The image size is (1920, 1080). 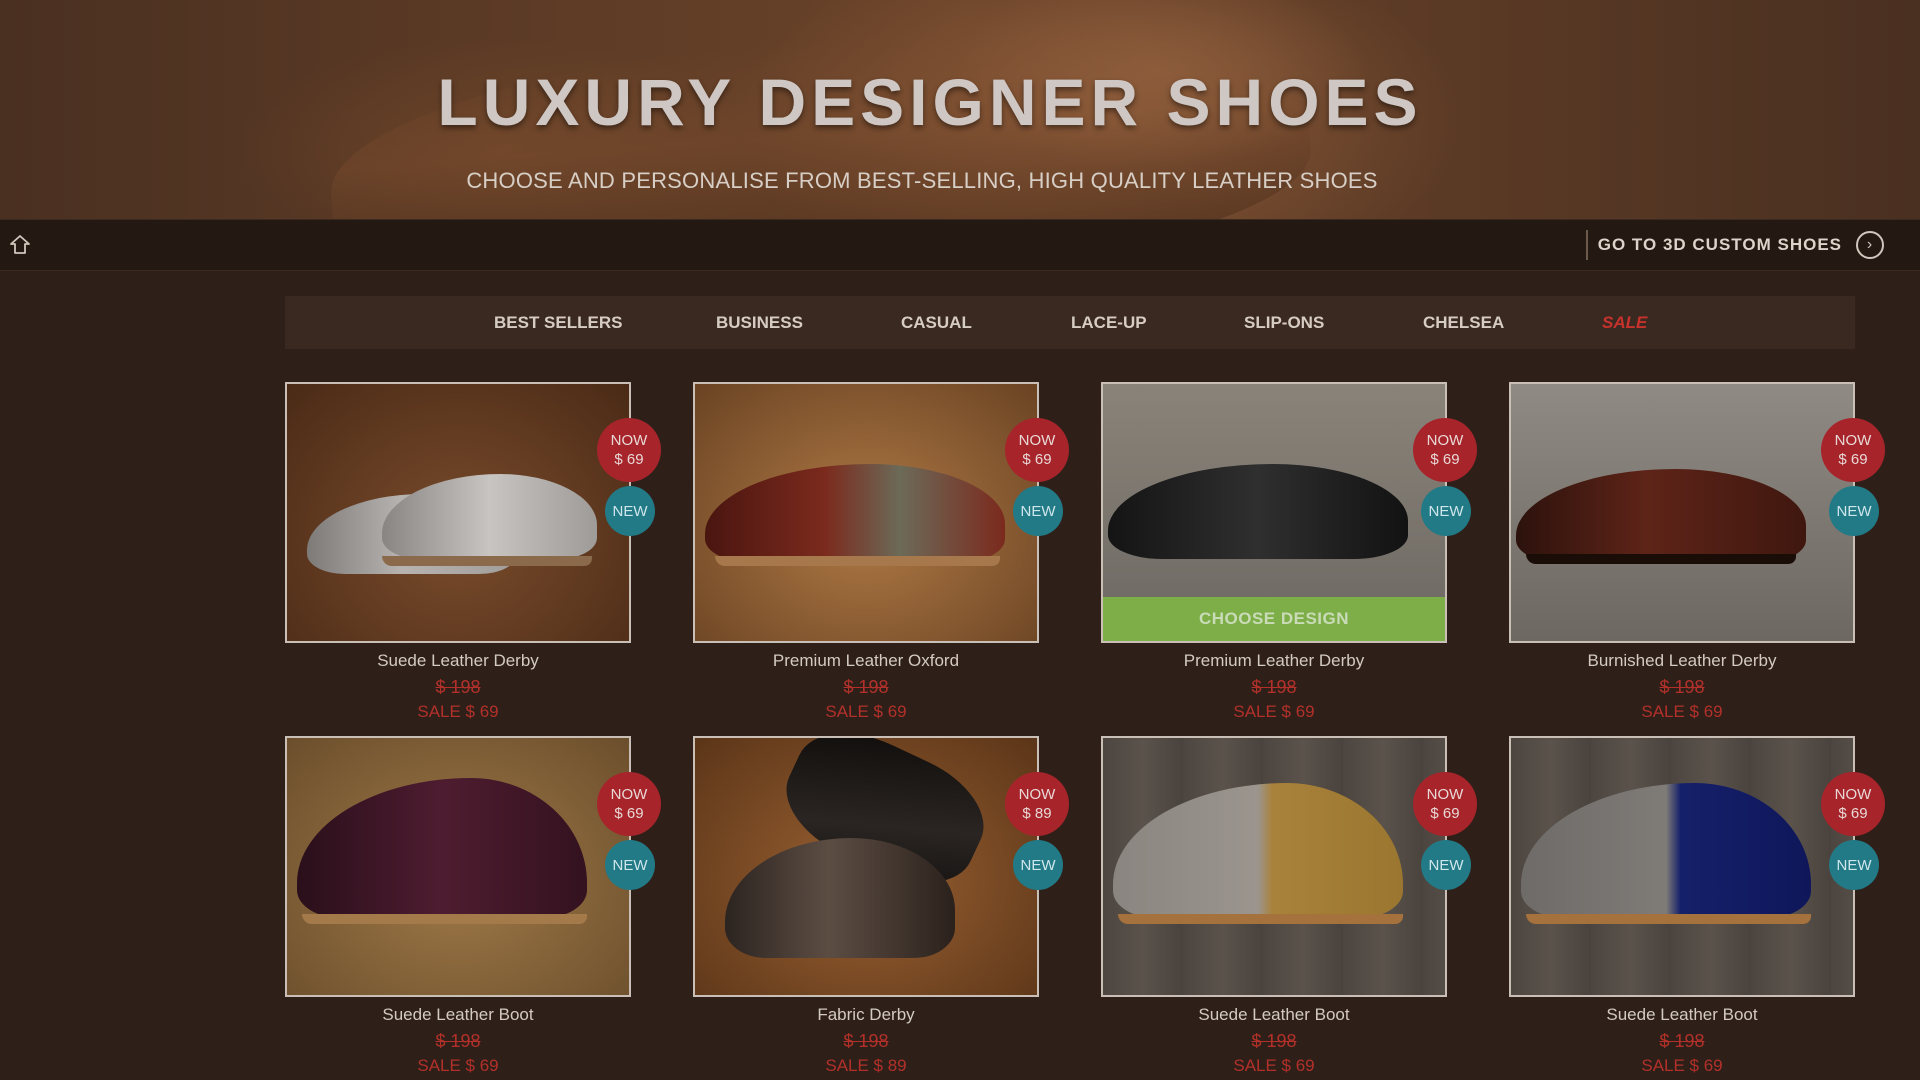 I want to click on product-name: Premium Leather Derby, so click(x=1274, y=661).